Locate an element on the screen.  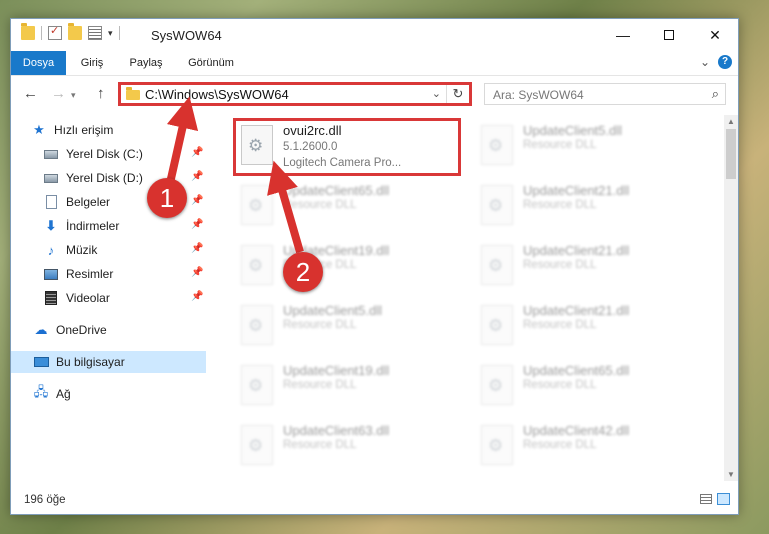
scroll-down-icon: ▼ is located at coordinates (731, 474).